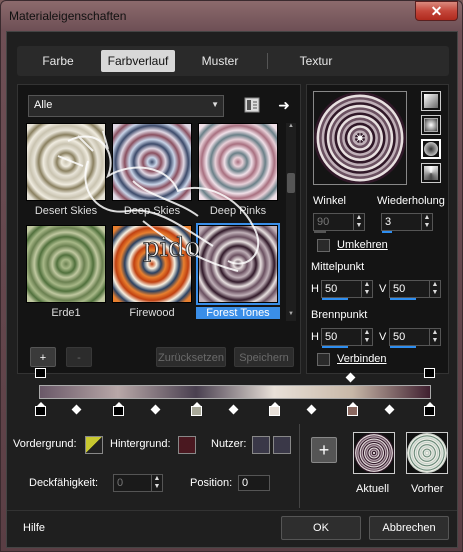 The height and width of the screenshot is (552, 463). What do you see at coordinates (409, 528) in the screenshot?
I see `cancel-button: Abbrechen` at bounding box center [409, 528].